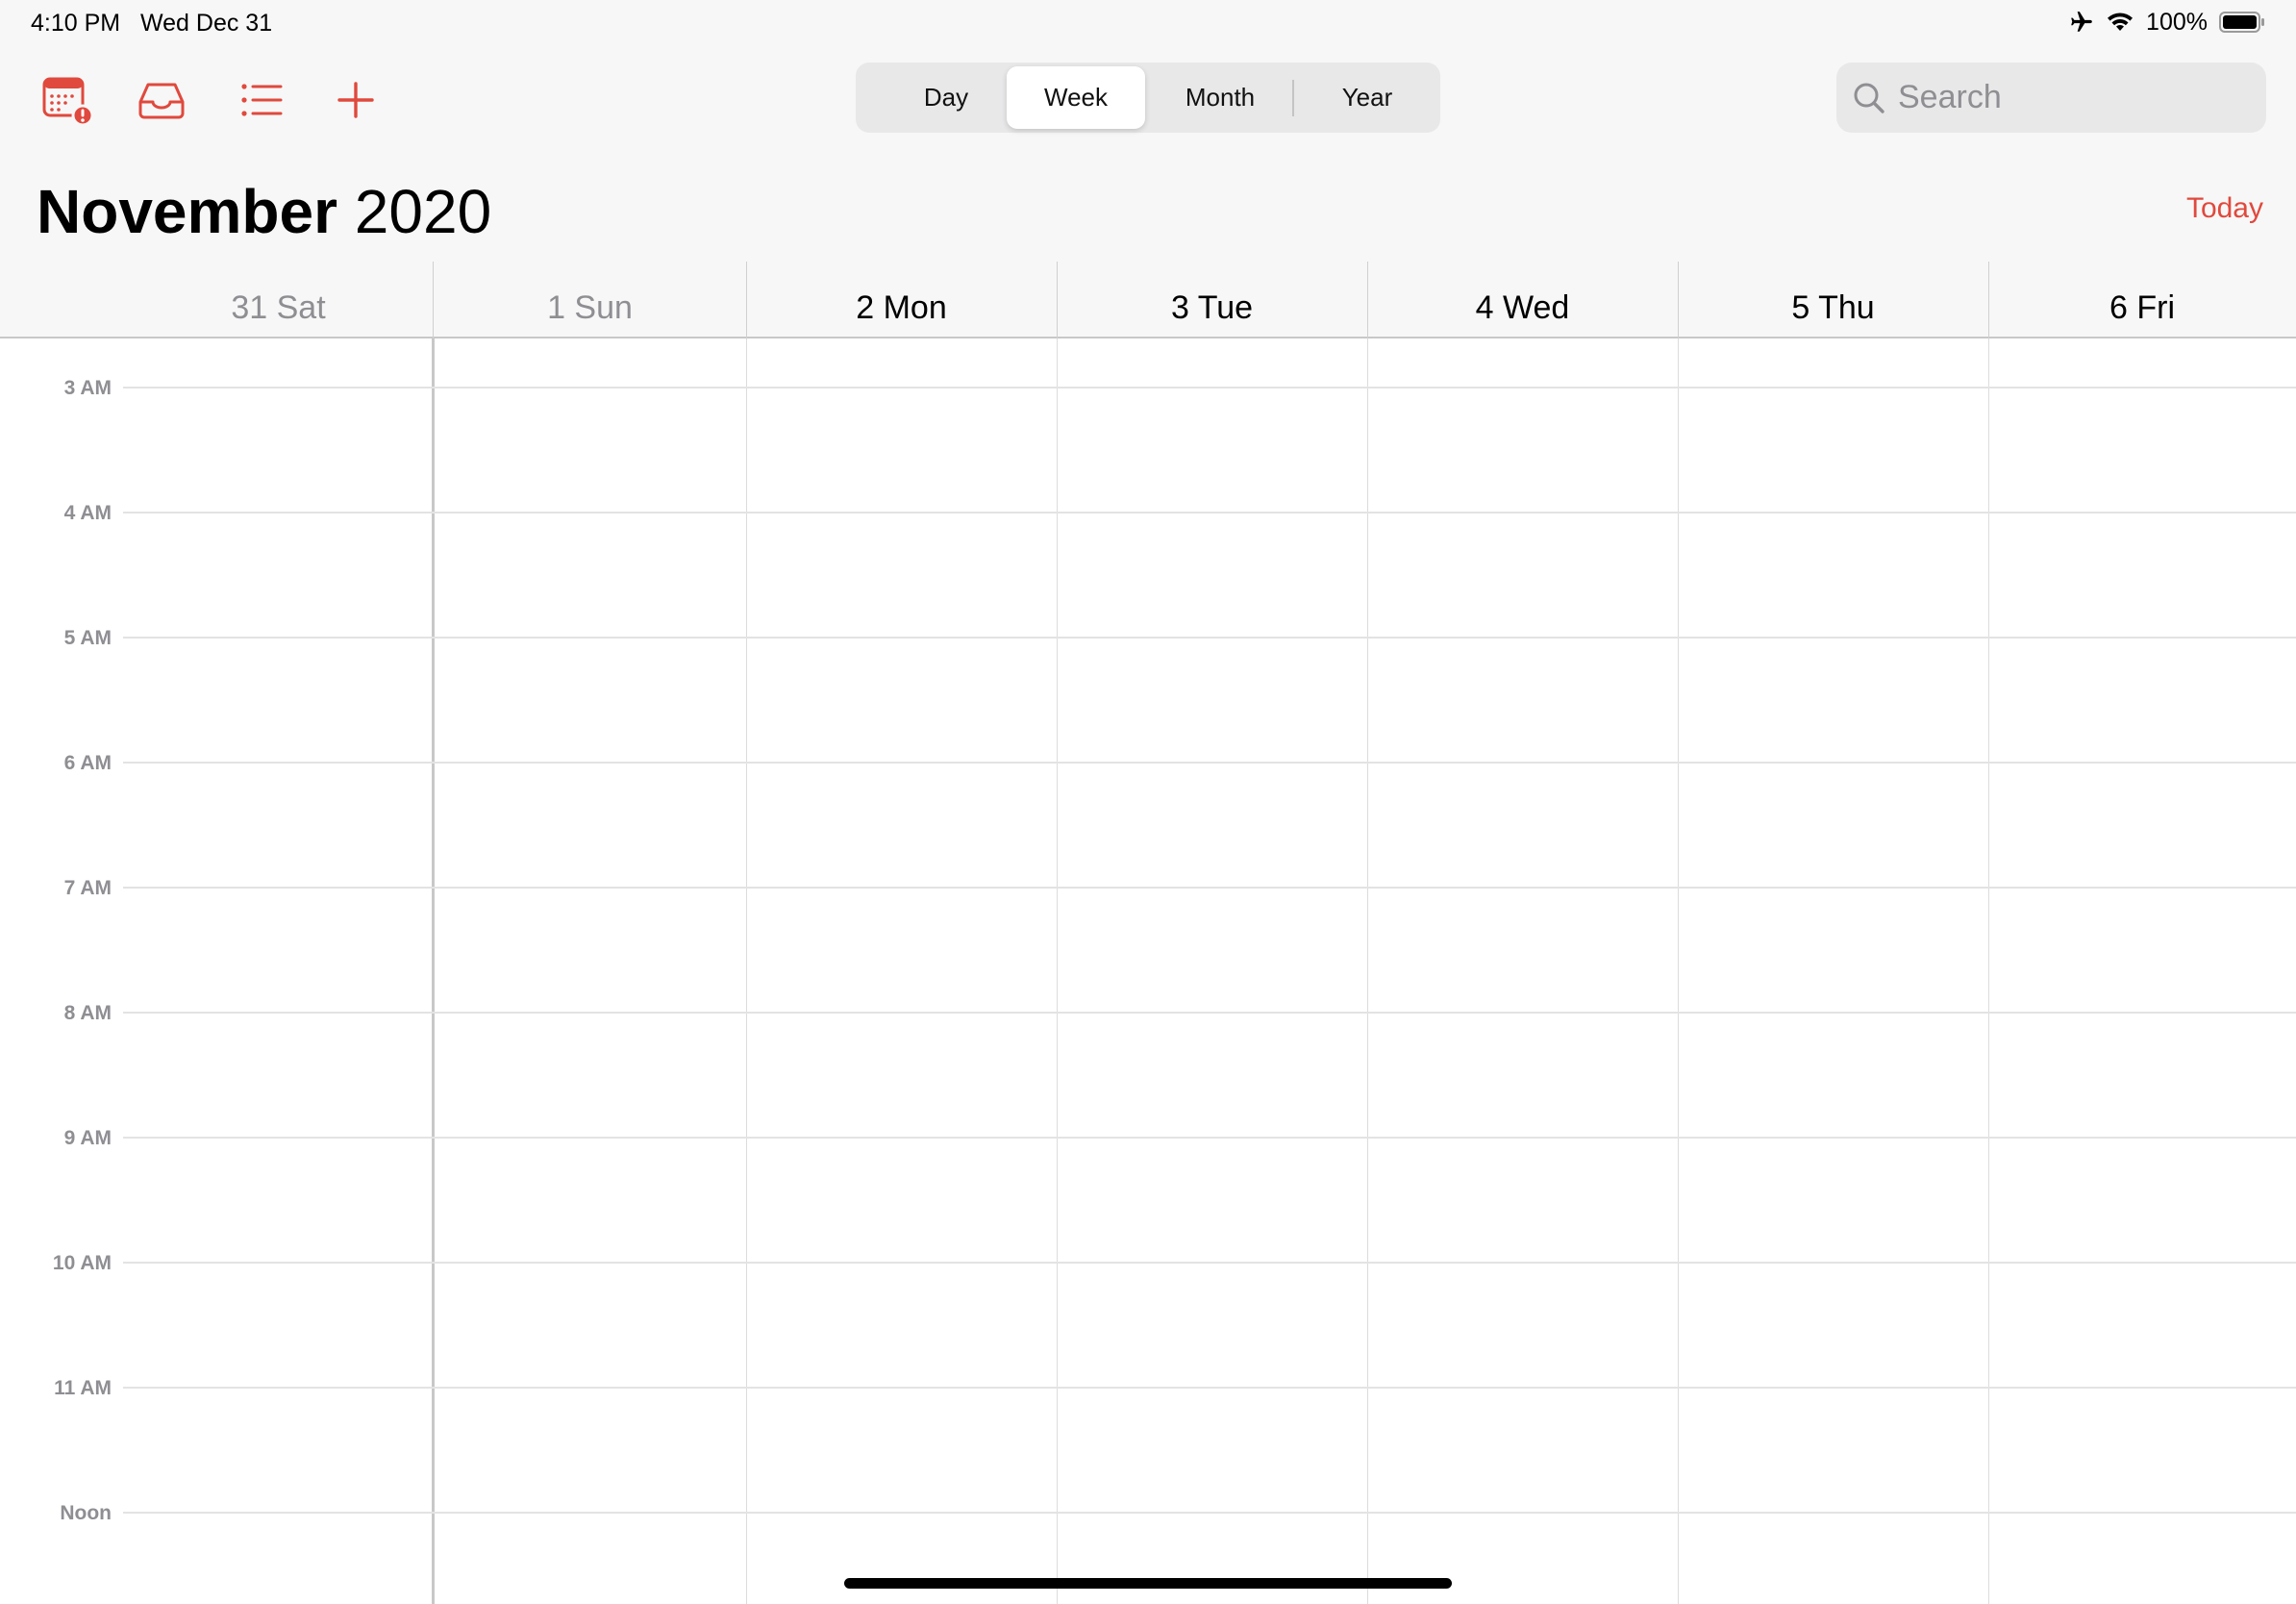 This screenshot has width=2296, height=1604. What do you see at coordinates (65, 100) in the screenshot?
I see `calendars-alert-icon` at bounding box center [65, 100].